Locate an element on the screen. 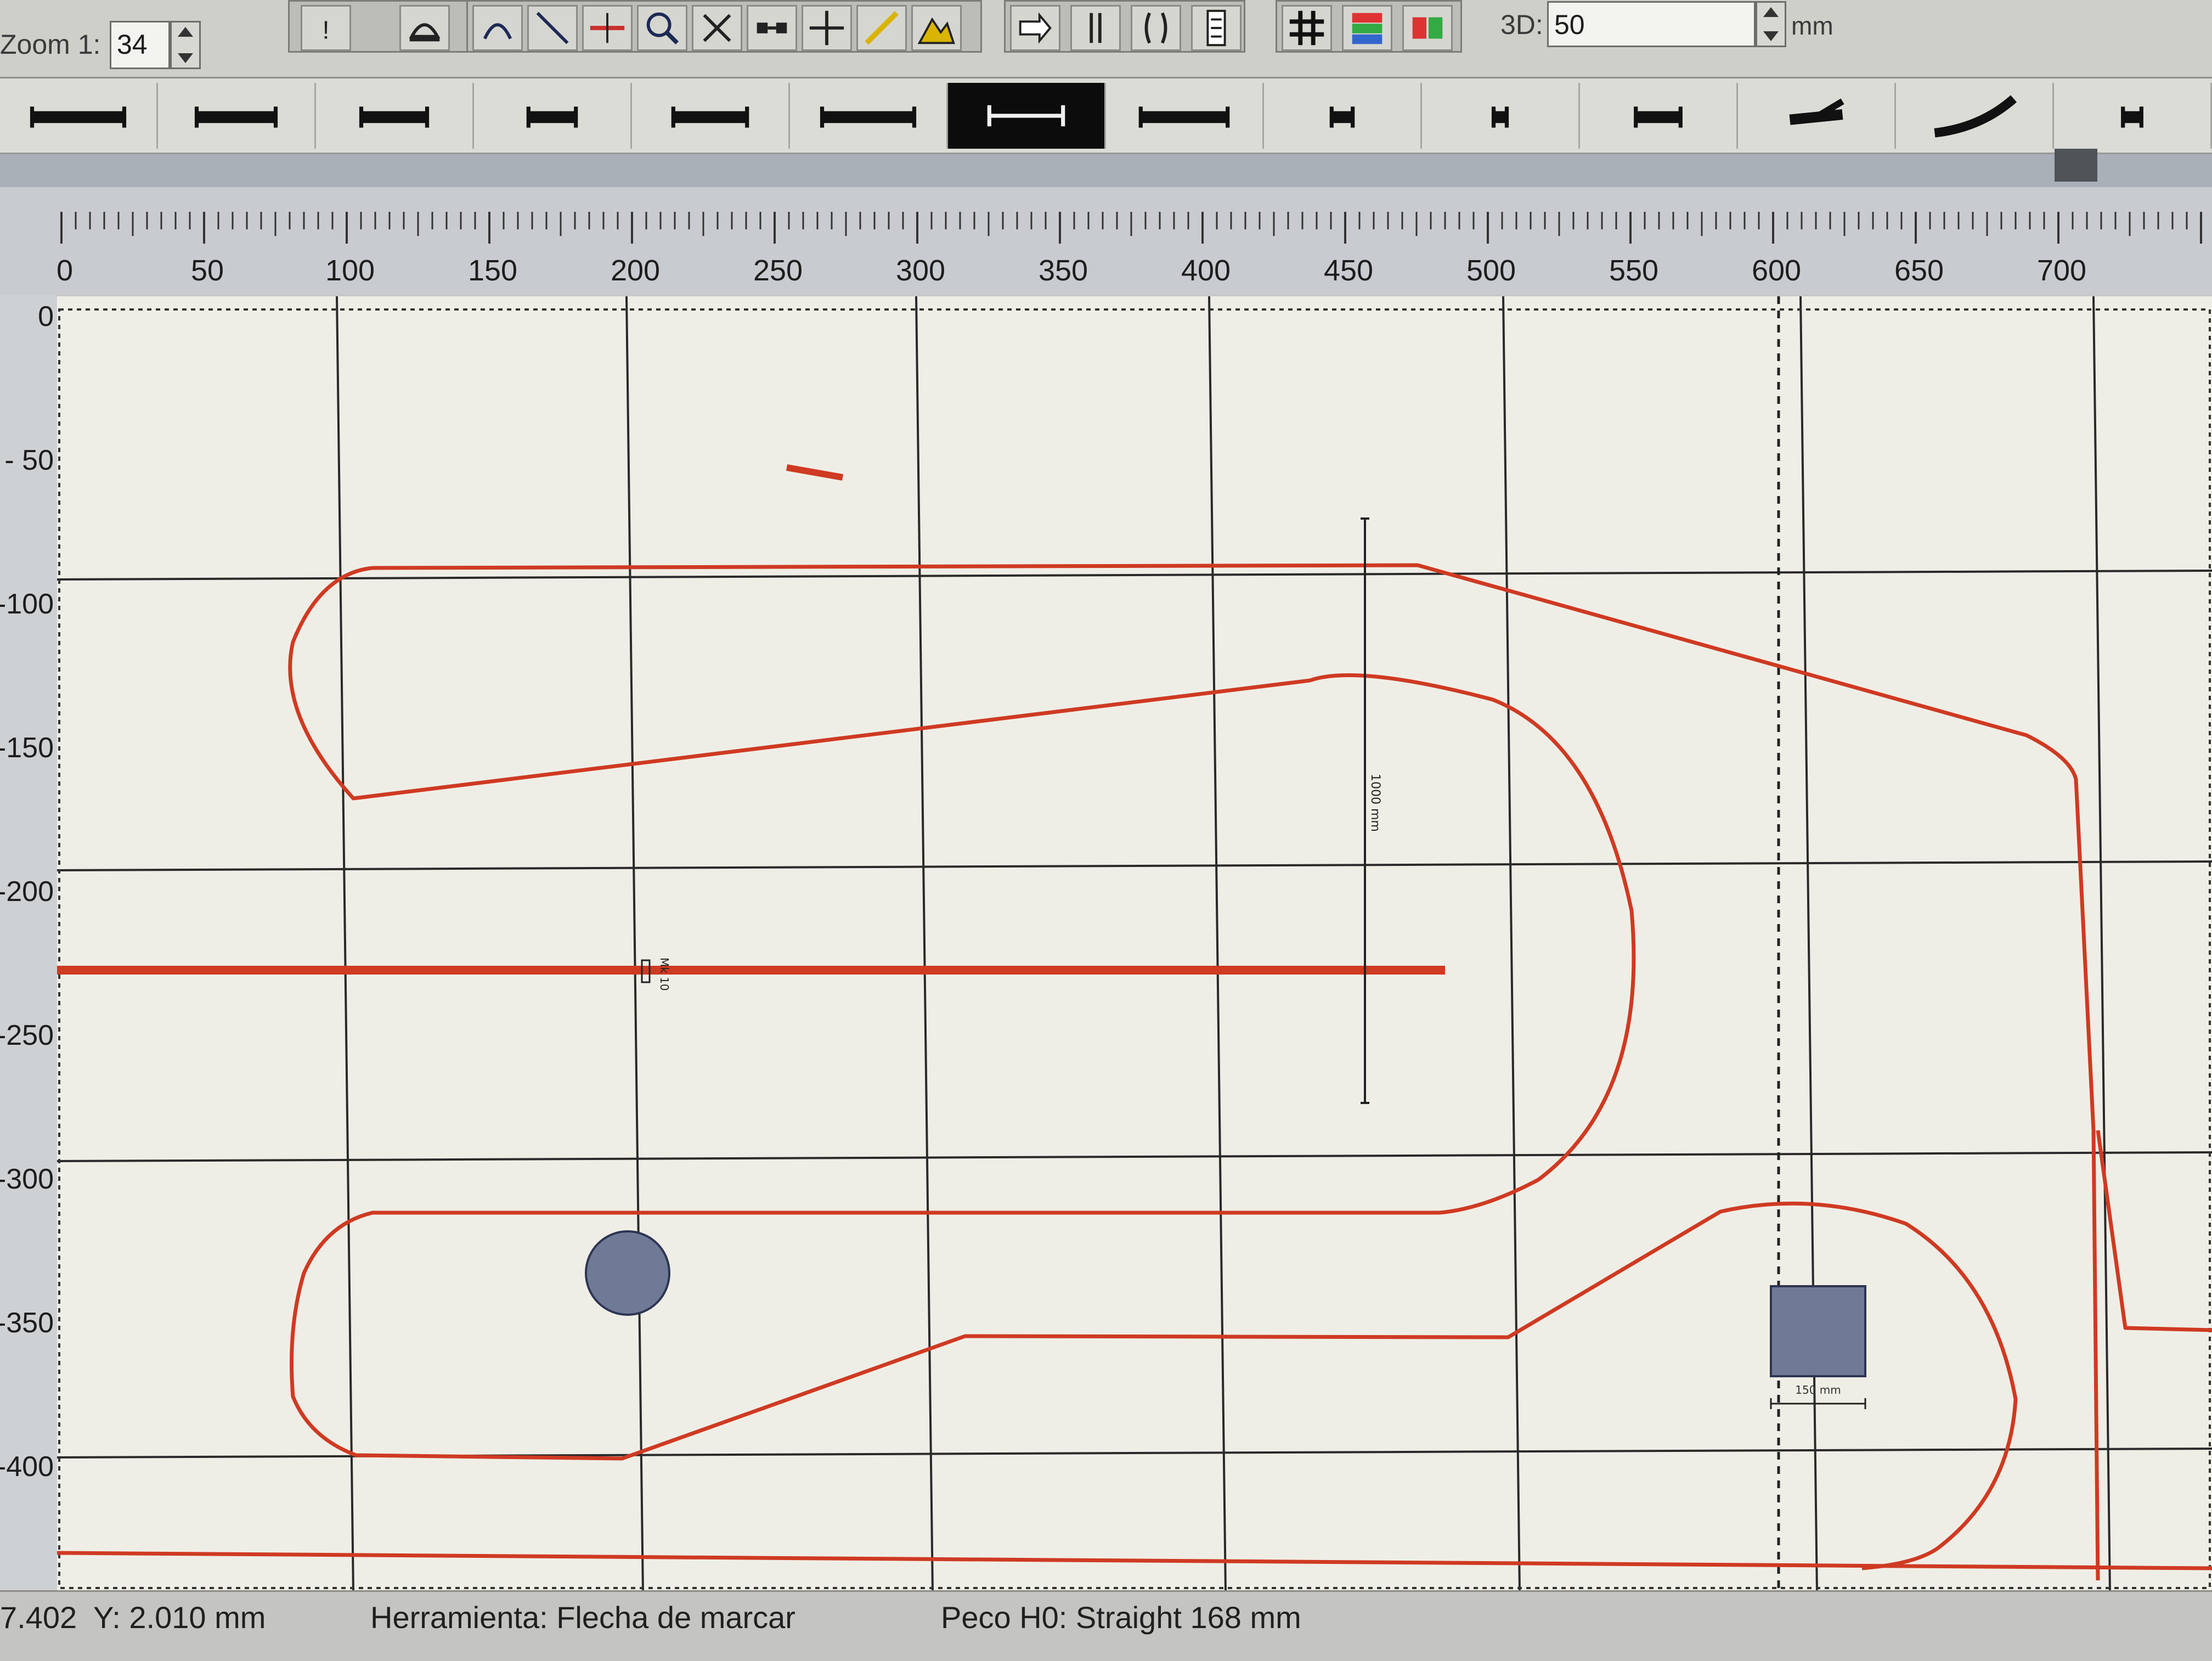 The width and height of the screenshot is (2212, 1661). track-piece-loose is located at coordinates (815, 472).